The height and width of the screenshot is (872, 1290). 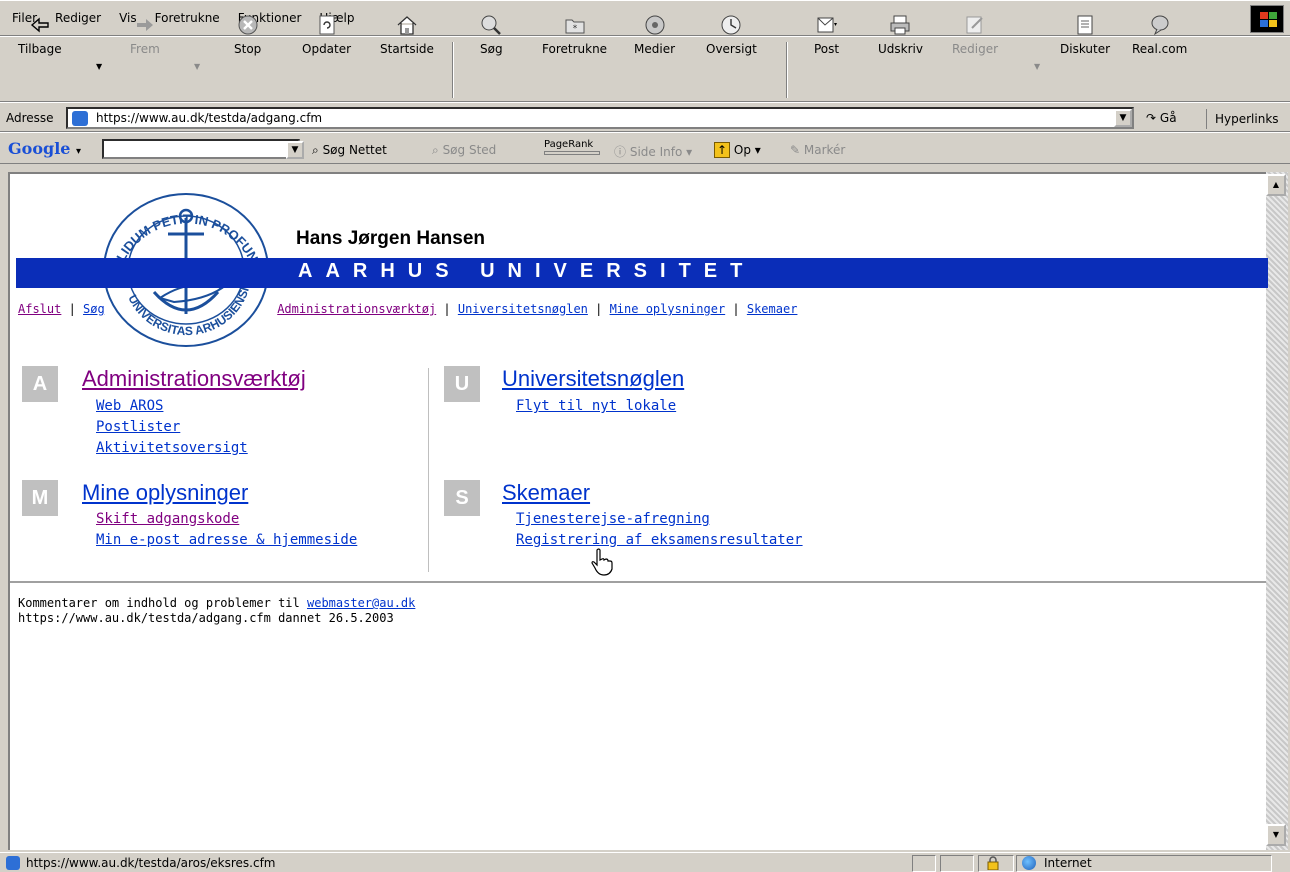 I want to click on travel-settlement-link: Tjenesterejse-afregning, so click(x=659, y=519).